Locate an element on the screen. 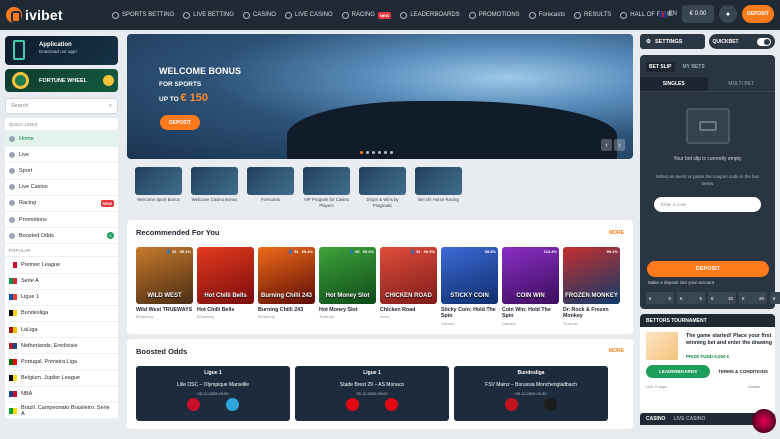  language-selector: EN is located at coordinates (667, 14).